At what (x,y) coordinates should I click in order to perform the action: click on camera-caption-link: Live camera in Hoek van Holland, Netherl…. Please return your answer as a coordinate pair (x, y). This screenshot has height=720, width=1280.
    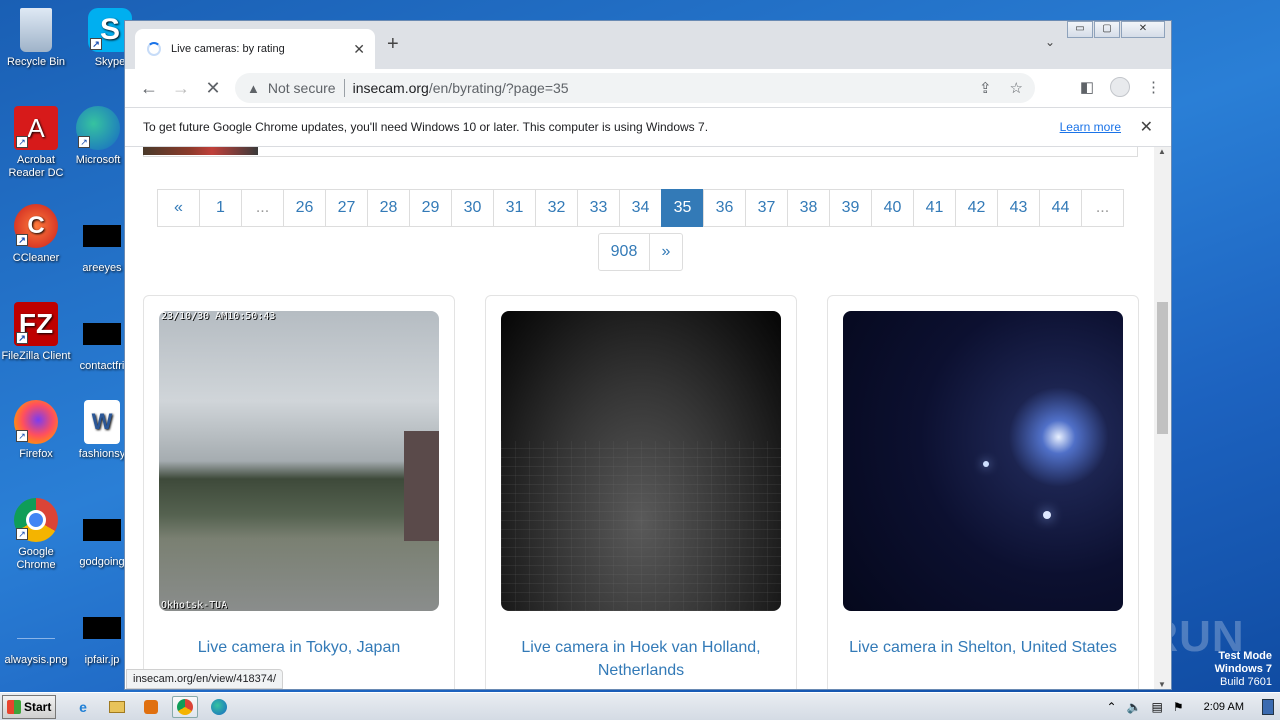
    Looking at the image, I should click on (641, 659).